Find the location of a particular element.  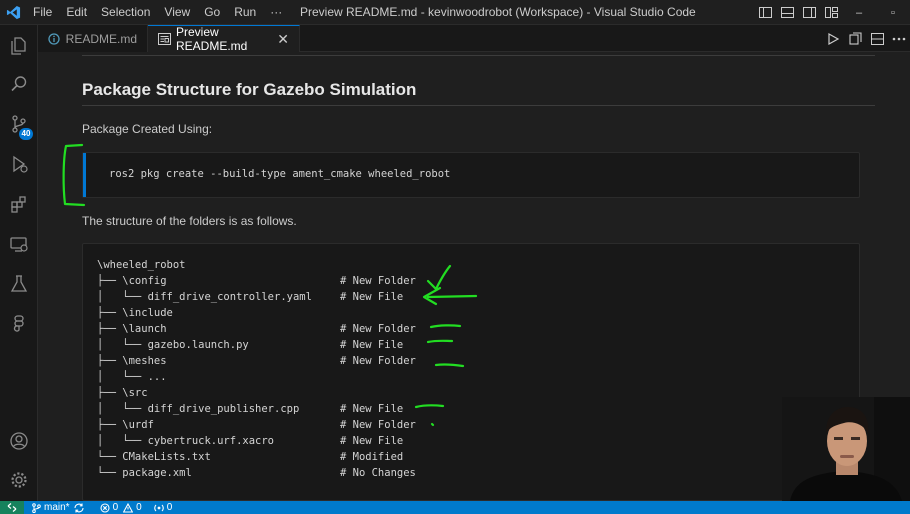

close-tab-icon: ✕ is located at coordinates (283, 39).